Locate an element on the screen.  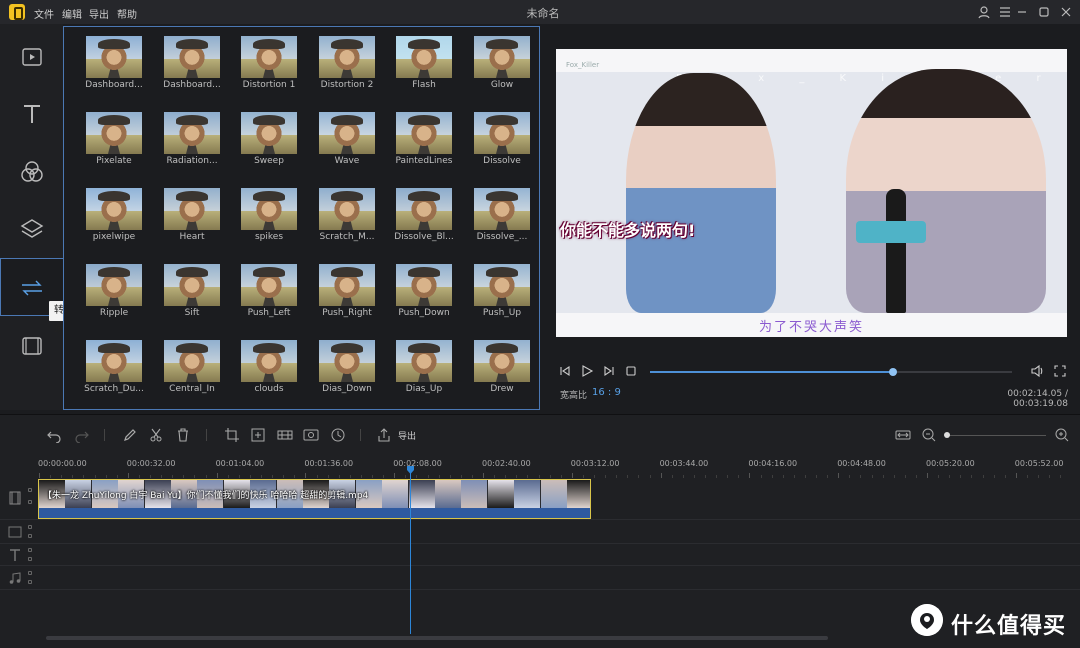
pip-track-visibility-icon is located at coordinates (30, 527).